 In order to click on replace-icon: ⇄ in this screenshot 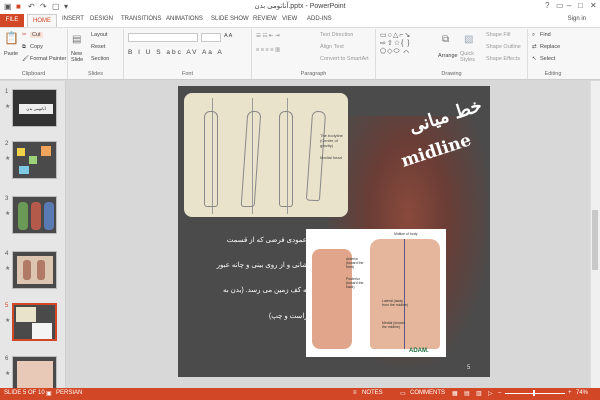, I will do `click(534, 47)`.